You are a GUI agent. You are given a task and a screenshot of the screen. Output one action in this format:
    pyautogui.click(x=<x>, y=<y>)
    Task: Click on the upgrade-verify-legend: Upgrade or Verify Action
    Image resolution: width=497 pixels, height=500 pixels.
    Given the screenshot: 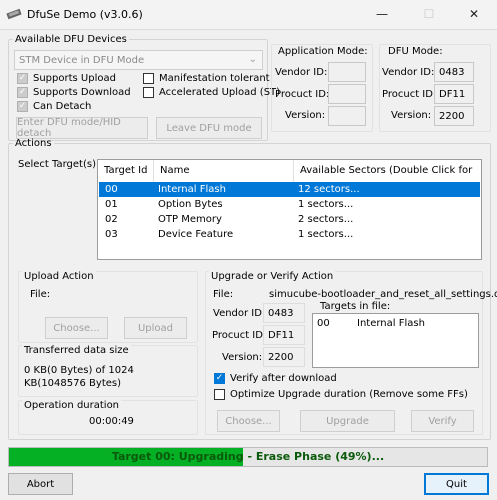 What is the action you would take?
    pyautogui.click(x=272, y=276)
    